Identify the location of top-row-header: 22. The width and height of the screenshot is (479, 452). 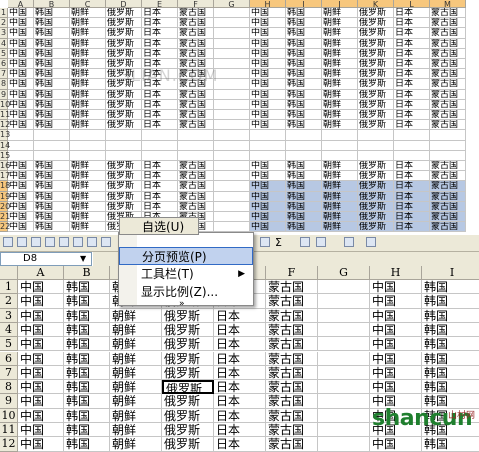
(5, 227).